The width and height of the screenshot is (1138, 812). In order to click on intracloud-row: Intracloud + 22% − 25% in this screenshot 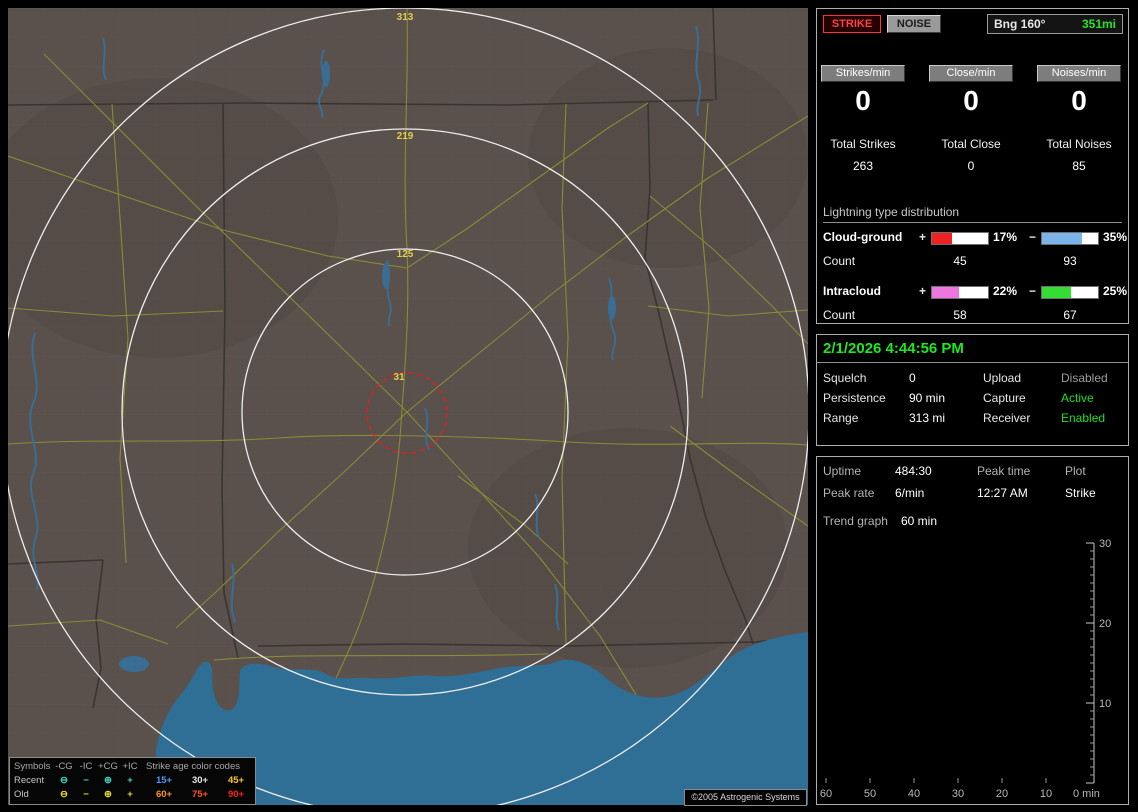, I will do `click(975, 291)`.